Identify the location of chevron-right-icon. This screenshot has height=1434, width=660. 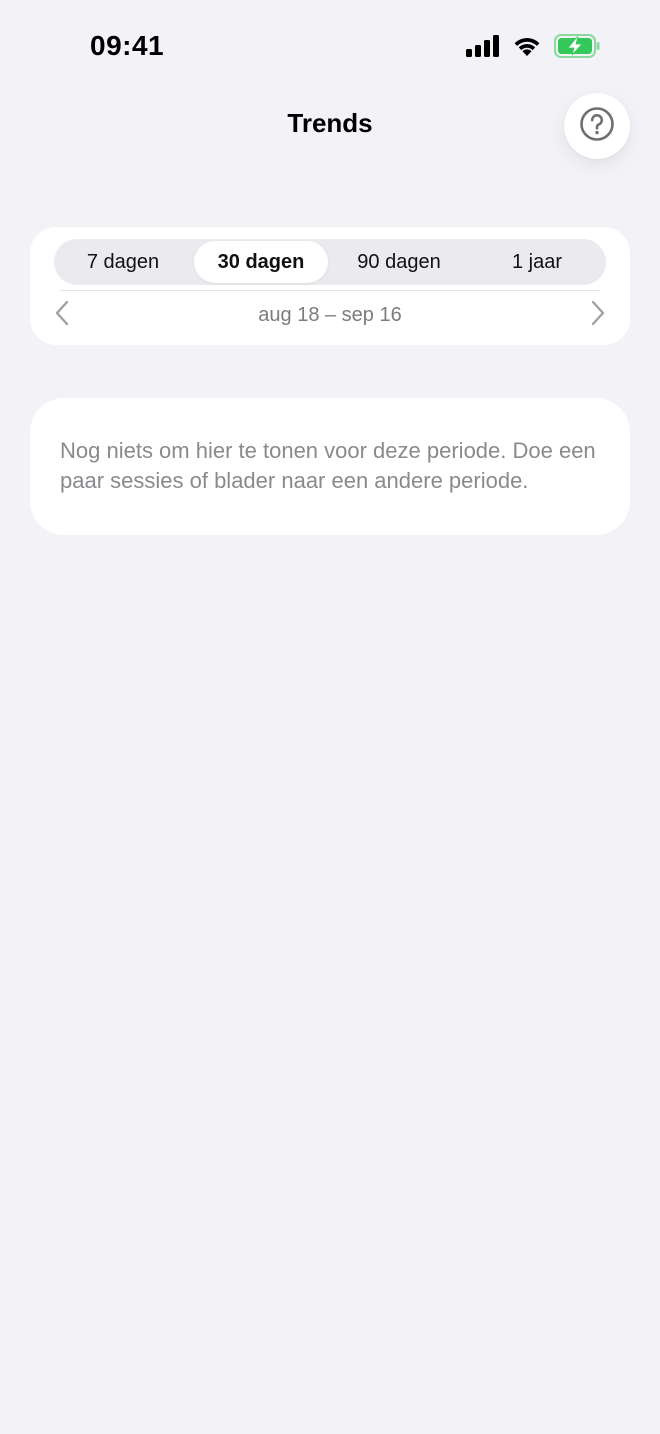
(598, 315).